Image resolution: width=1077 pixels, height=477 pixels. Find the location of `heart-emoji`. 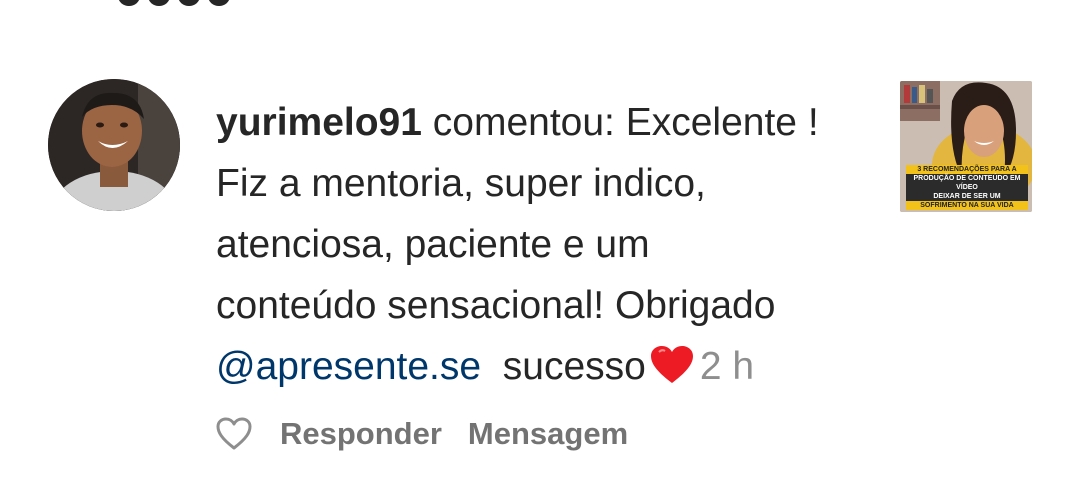

heart-emoji is located at coordinates (672, 372).